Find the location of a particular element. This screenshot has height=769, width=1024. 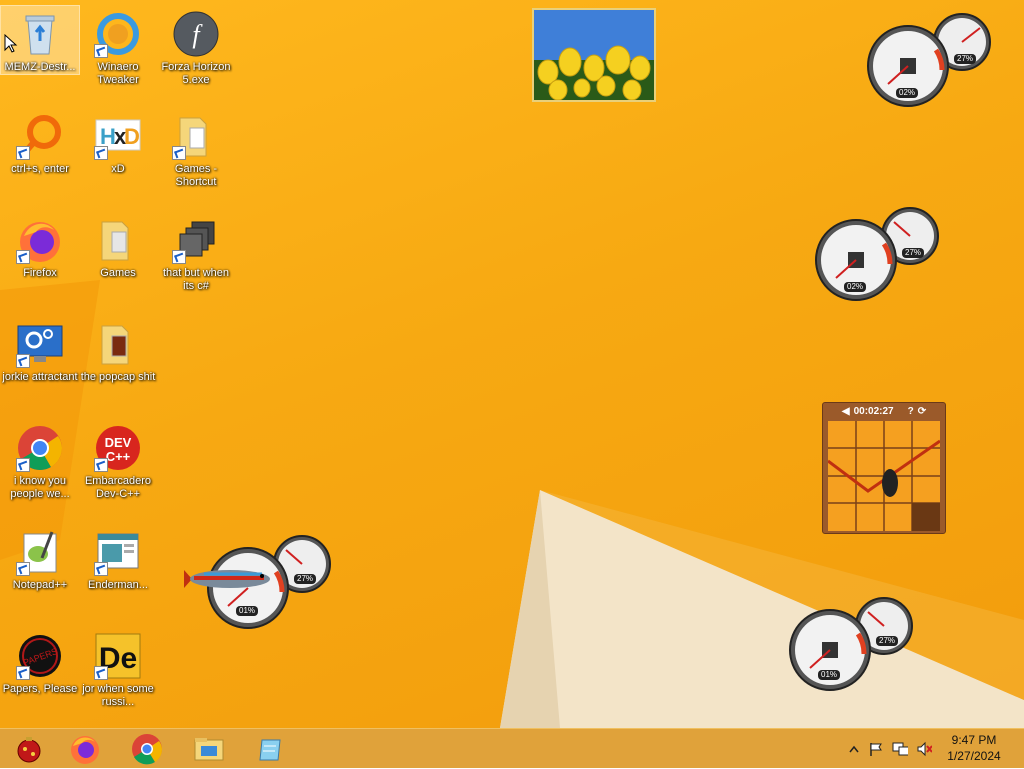

desktop-icon-xd: HxD xD is located at coordinates (118, 158).